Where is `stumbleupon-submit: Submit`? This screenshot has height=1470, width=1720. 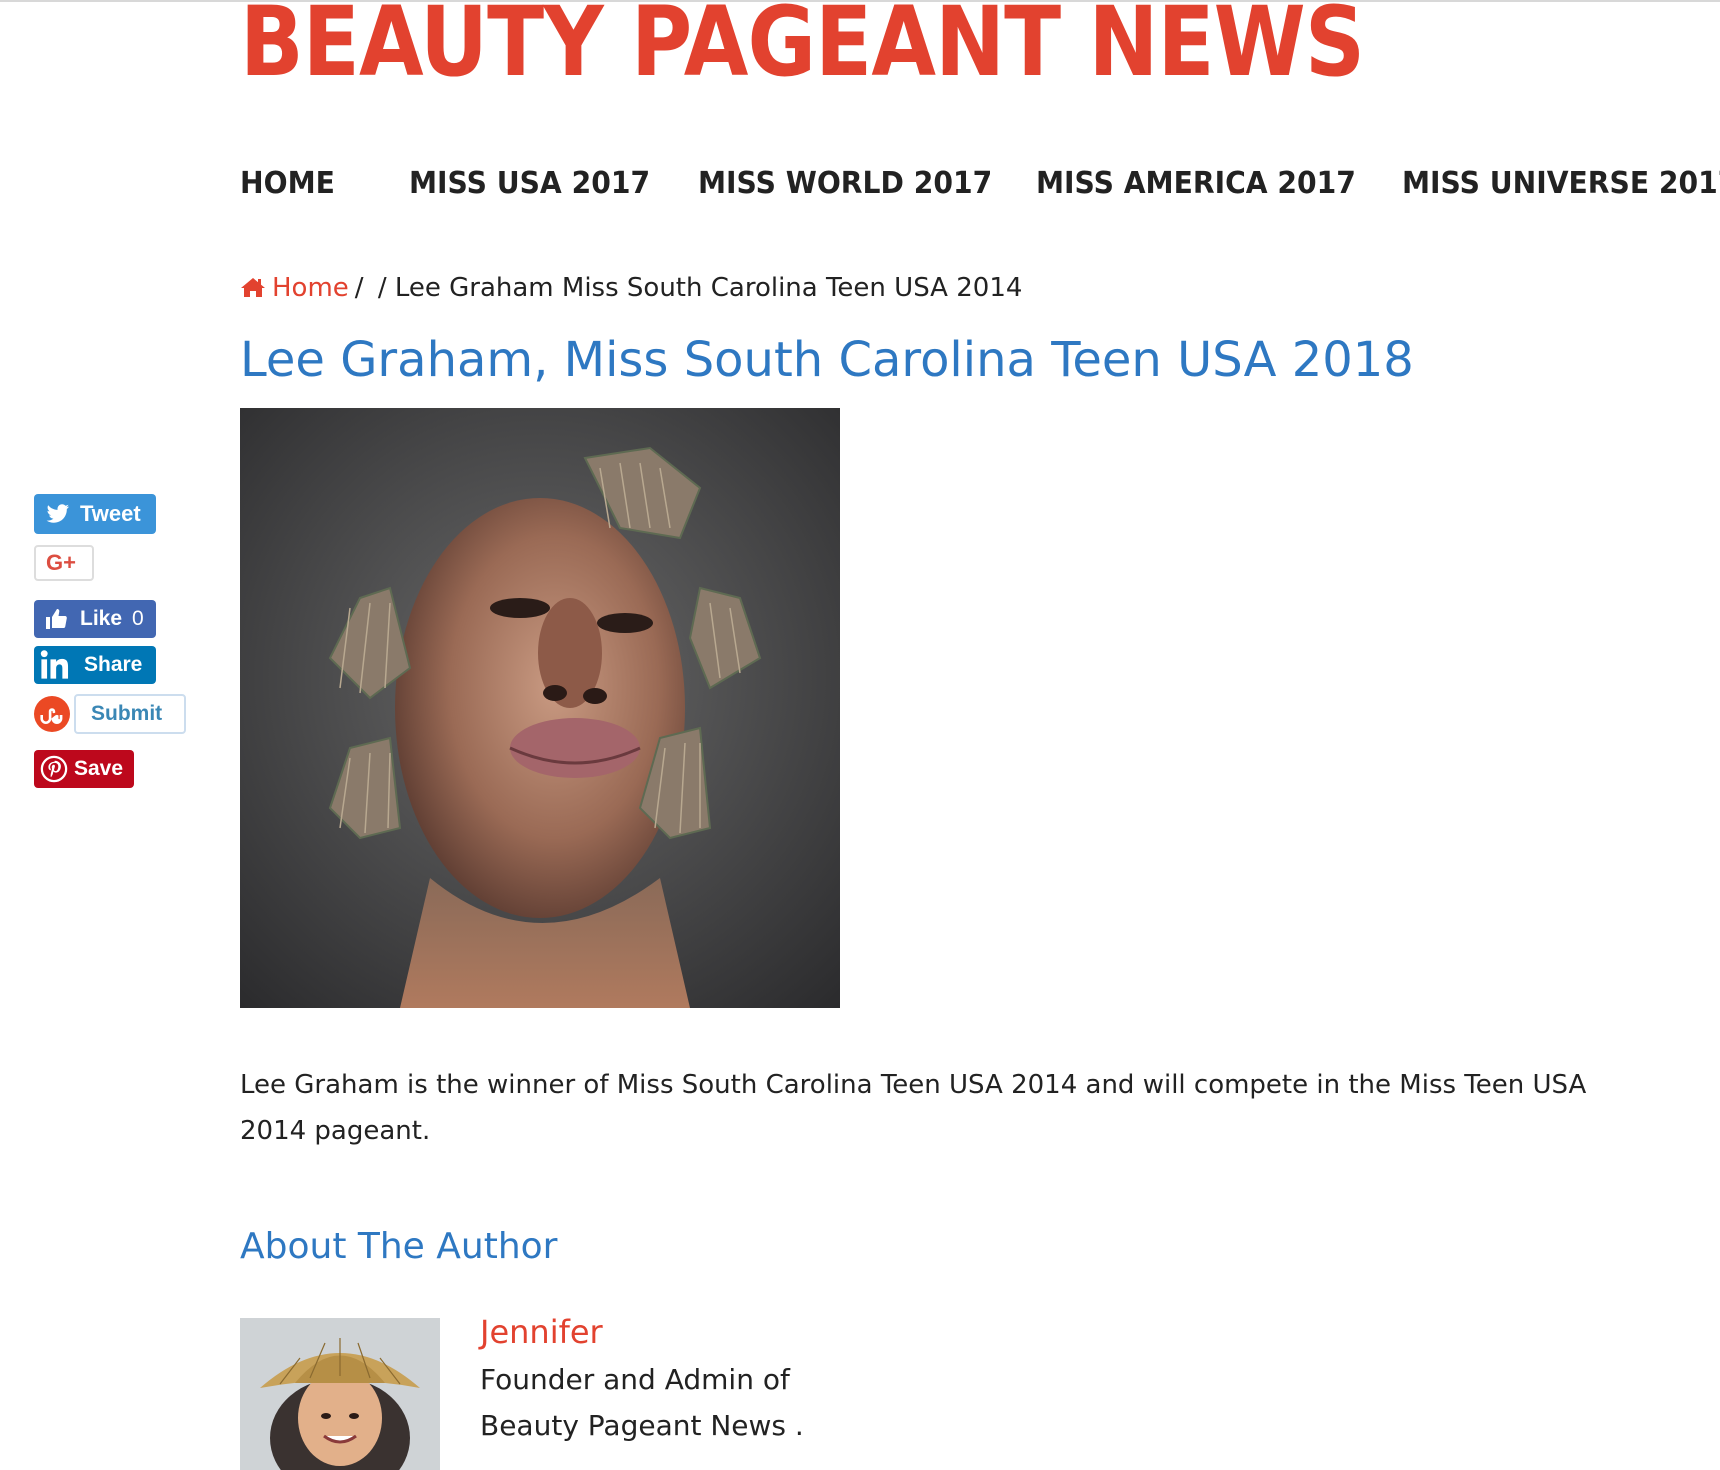
stumbleupon-submit: Submit is located at coordinates (110, 714).